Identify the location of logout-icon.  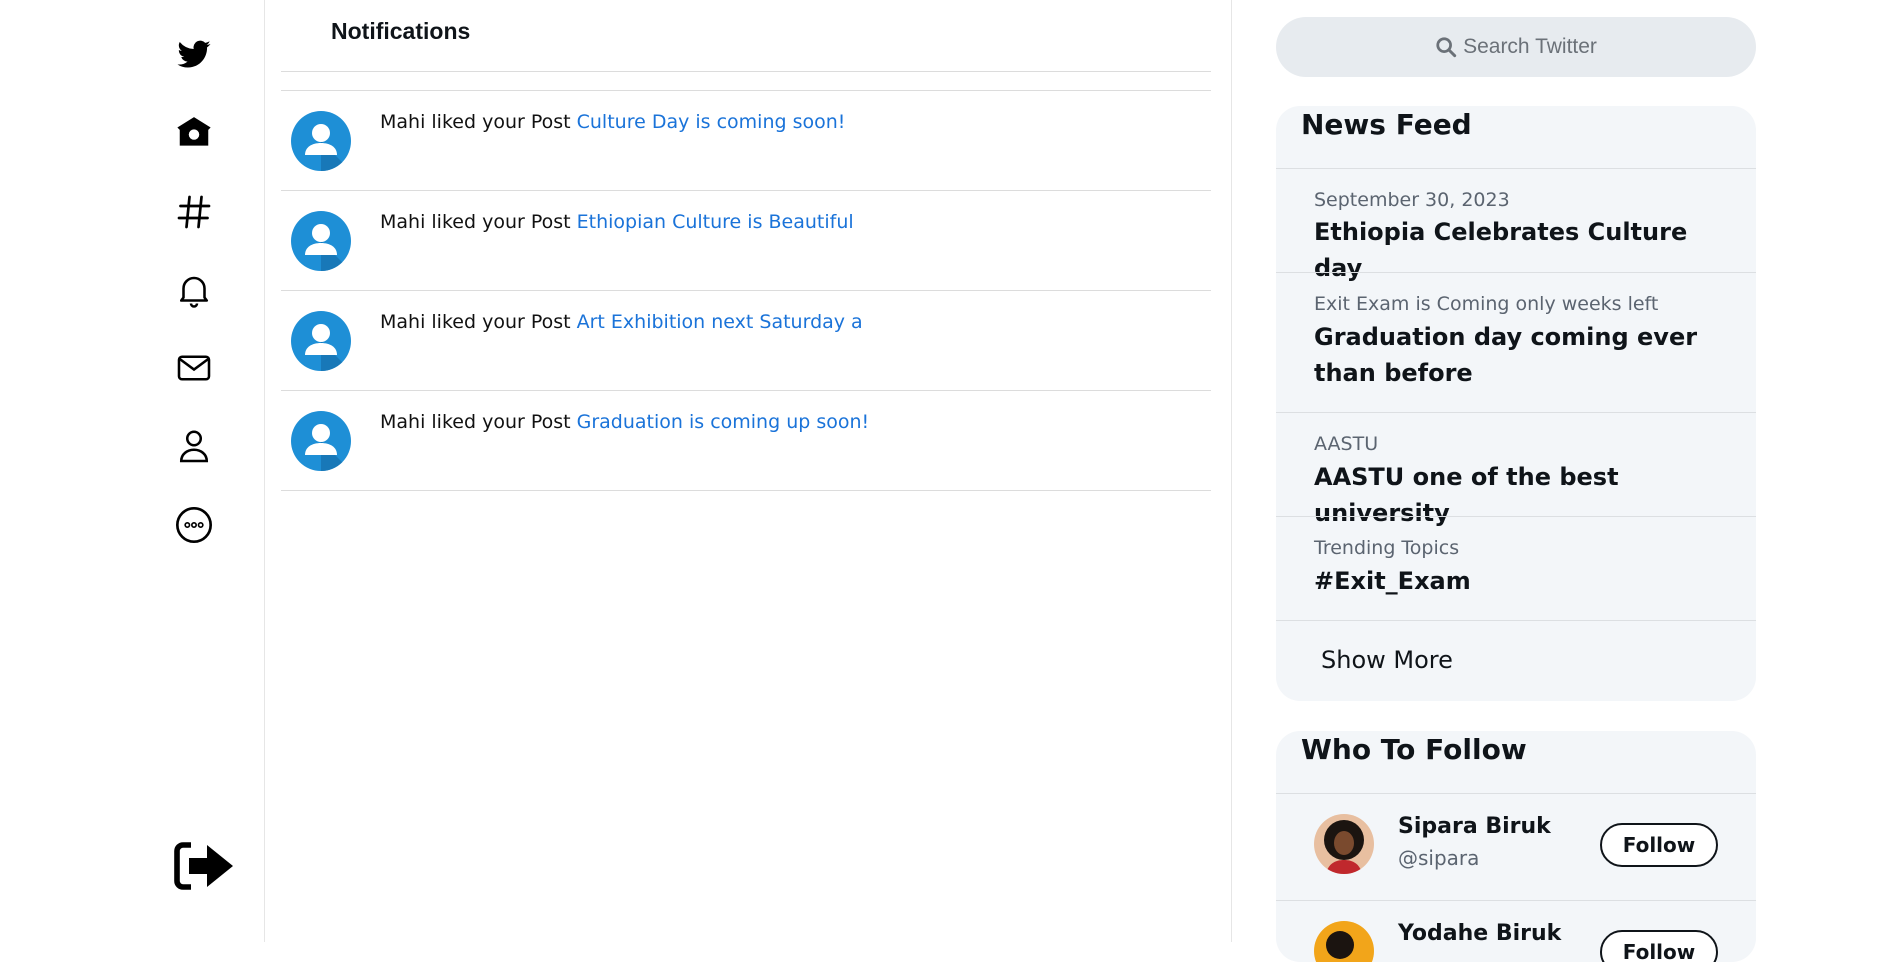
(204, 866).